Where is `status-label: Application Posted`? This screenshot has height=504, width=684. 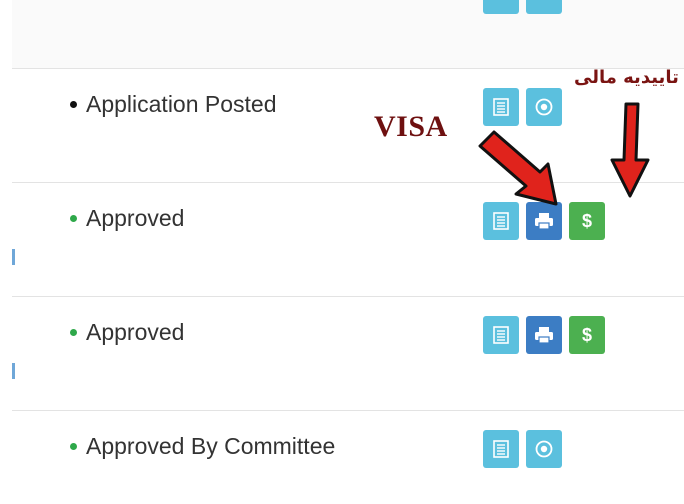 status-label: Application Posted is located at coordinates (173, 104).